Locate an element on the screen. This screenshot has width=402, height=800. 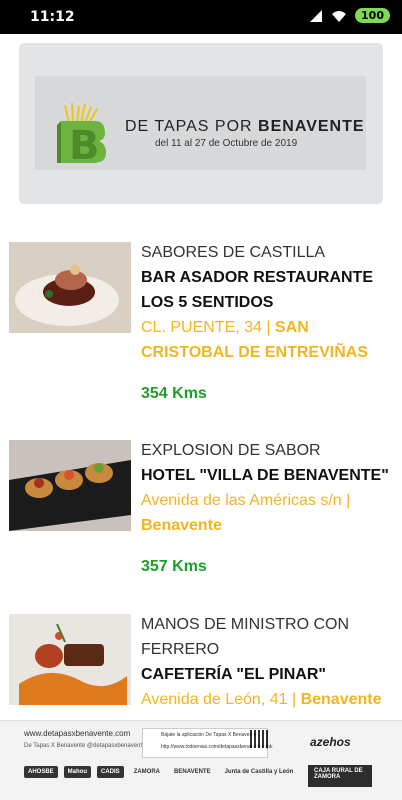
battery-icon: 100 is located at coordinates (372, 15).